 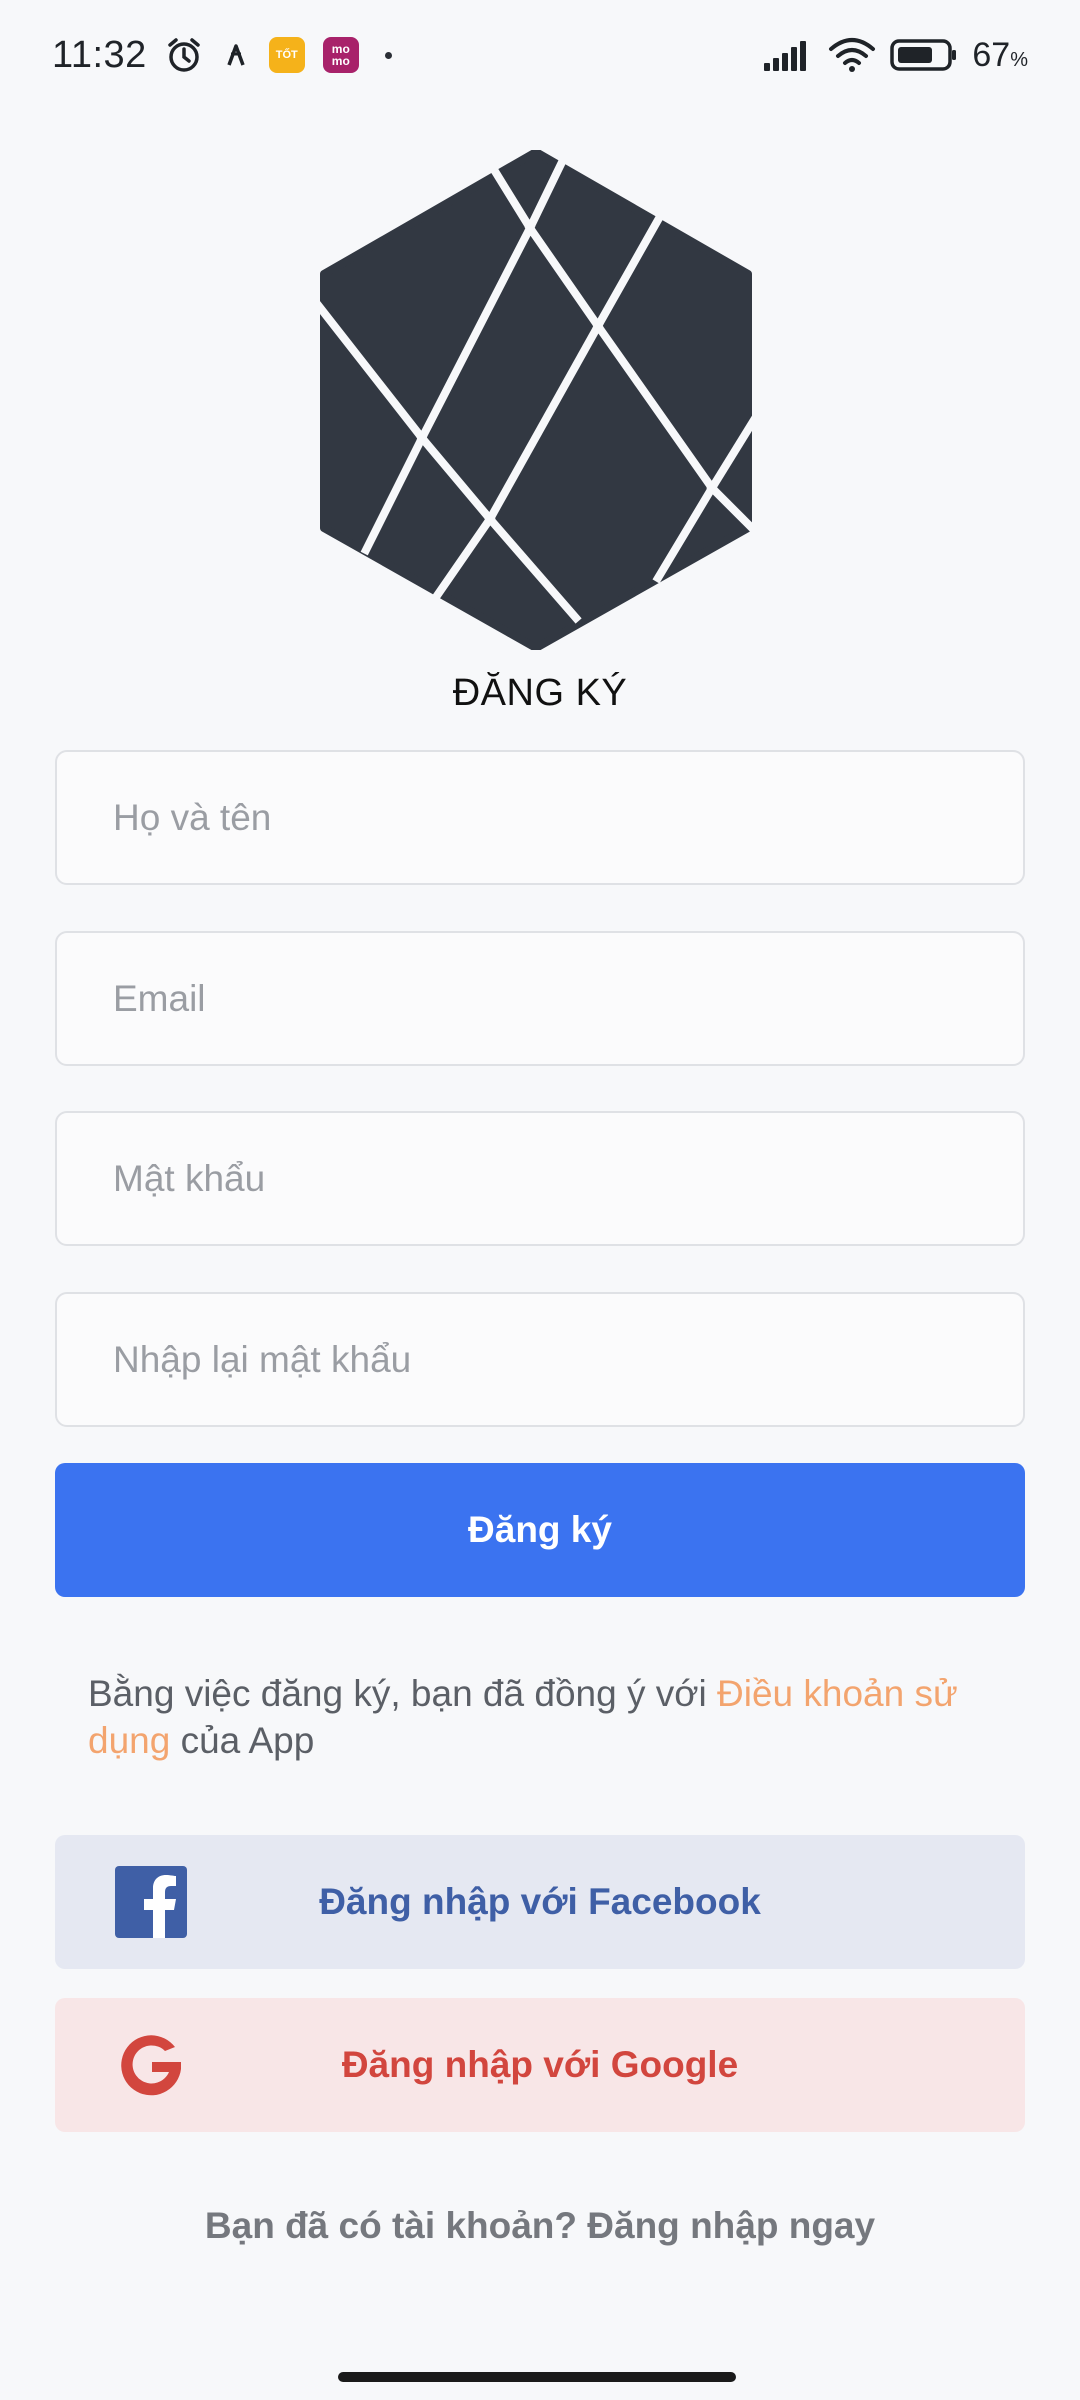 I want to click on battery-icon, so click(x=924, y=55).